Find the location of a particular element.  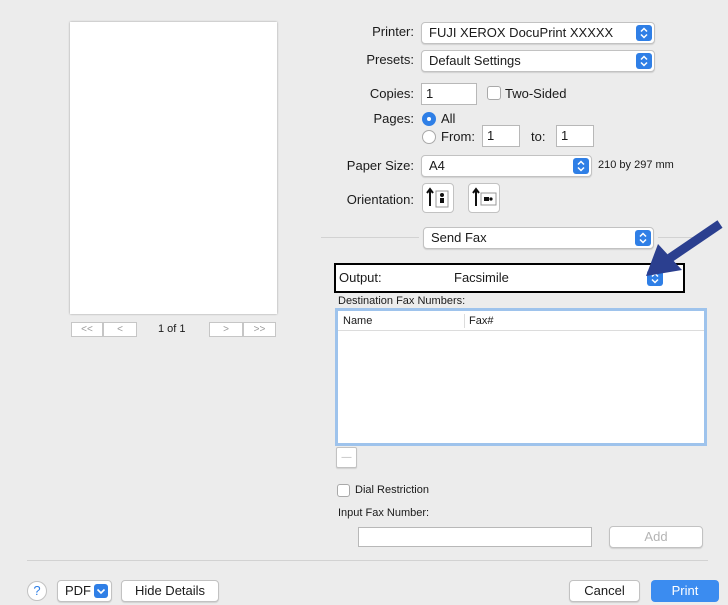

cancel-button: Cancel is located at coordinates (604, 591).